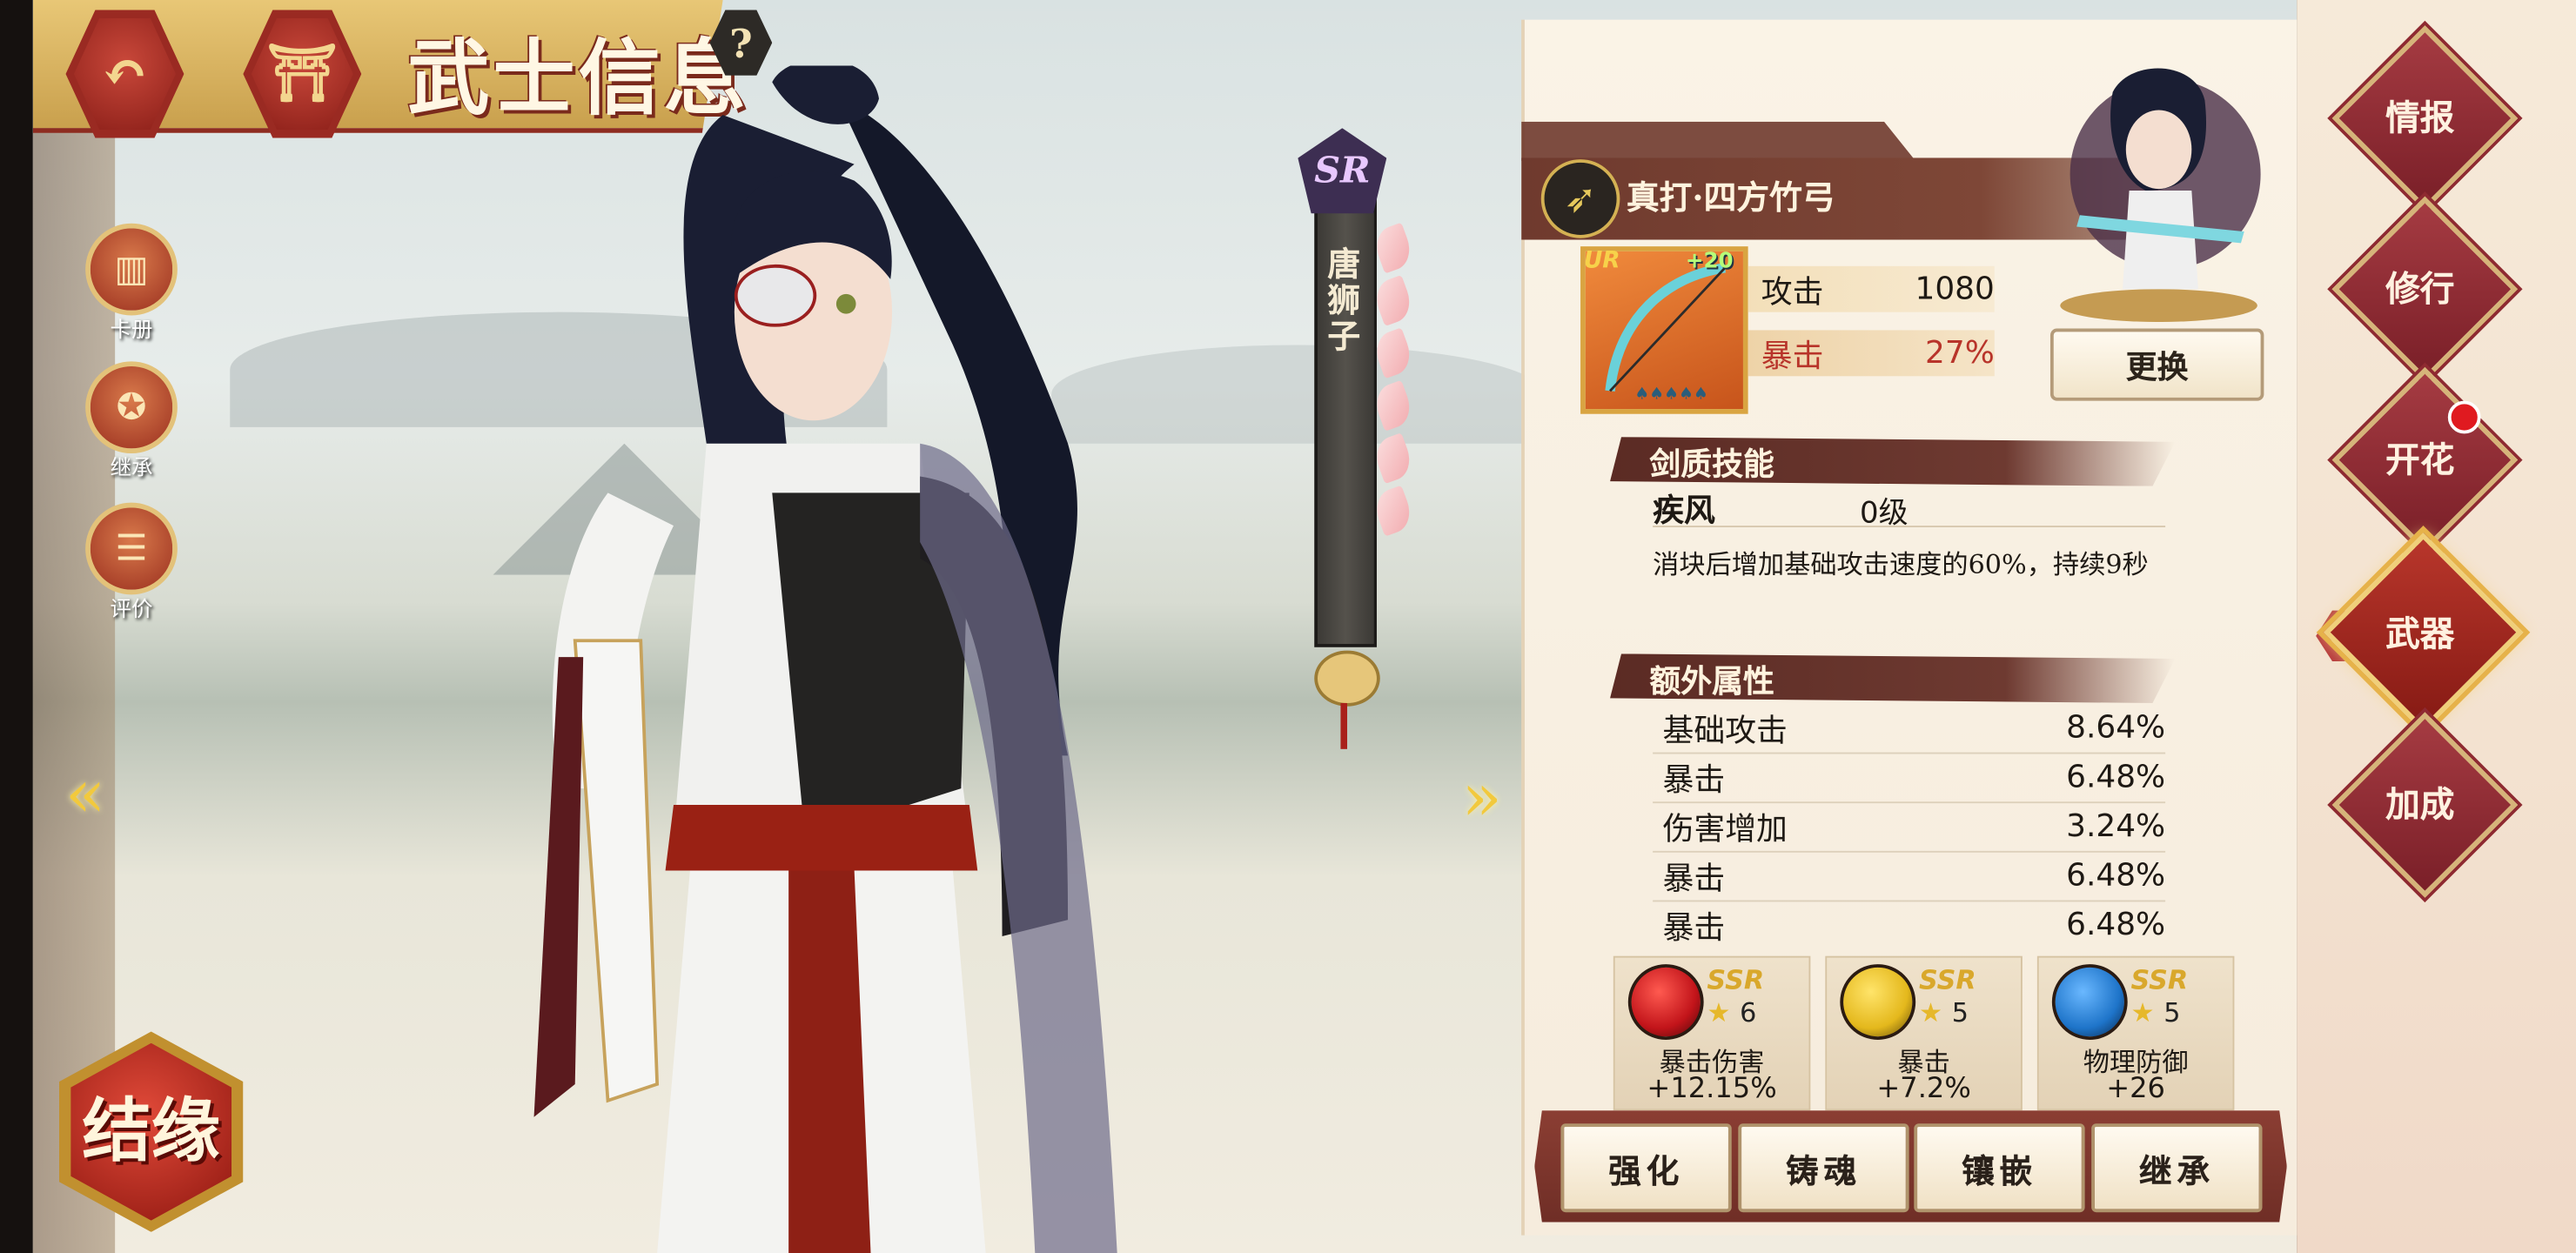 This screenshot has height=1253, width=2576. What do you see at coordinates (2136, 1089) in the screenshot?
I see `gem-value: +26` at bounding box center [2136, 1089].